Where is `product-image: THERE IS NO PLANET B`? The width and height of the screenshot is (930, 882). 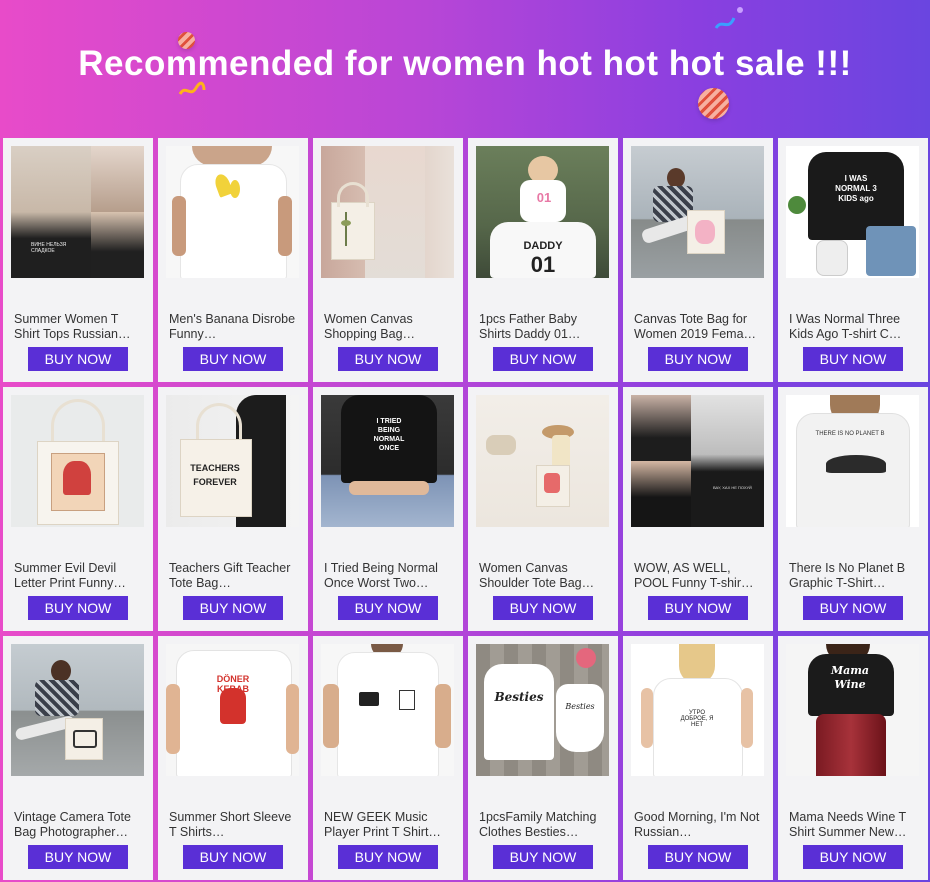
product-image: THERE IS NO PLANET B is located at coordinates (852, 461).